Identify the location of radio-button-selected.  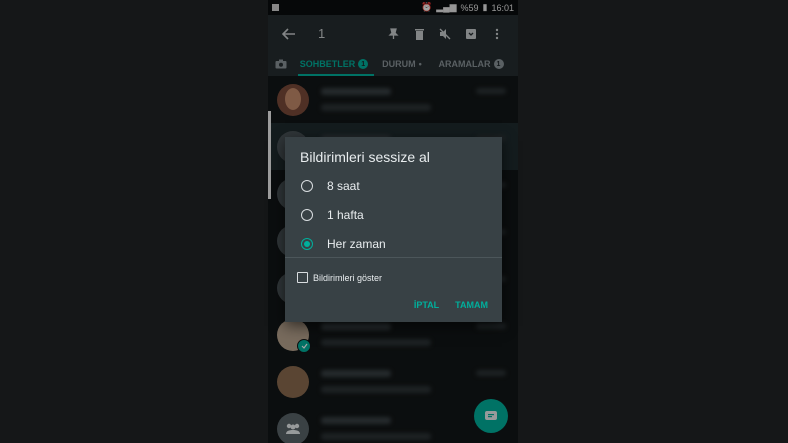
(307, 244).